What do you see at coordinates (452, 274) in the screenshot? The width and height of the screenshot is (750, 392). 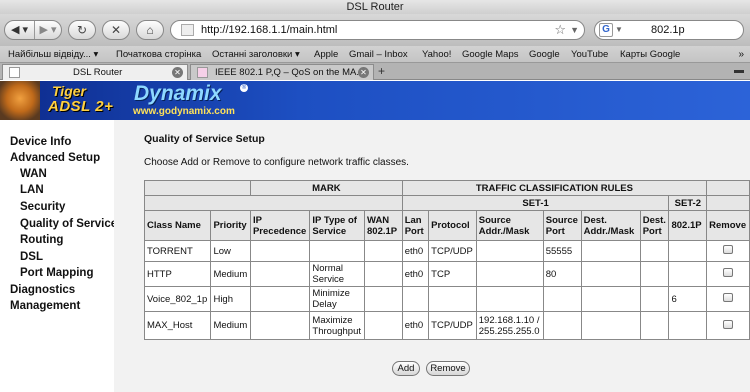 I see `cell-protocol: TCP` at bounding box center [452, 274].